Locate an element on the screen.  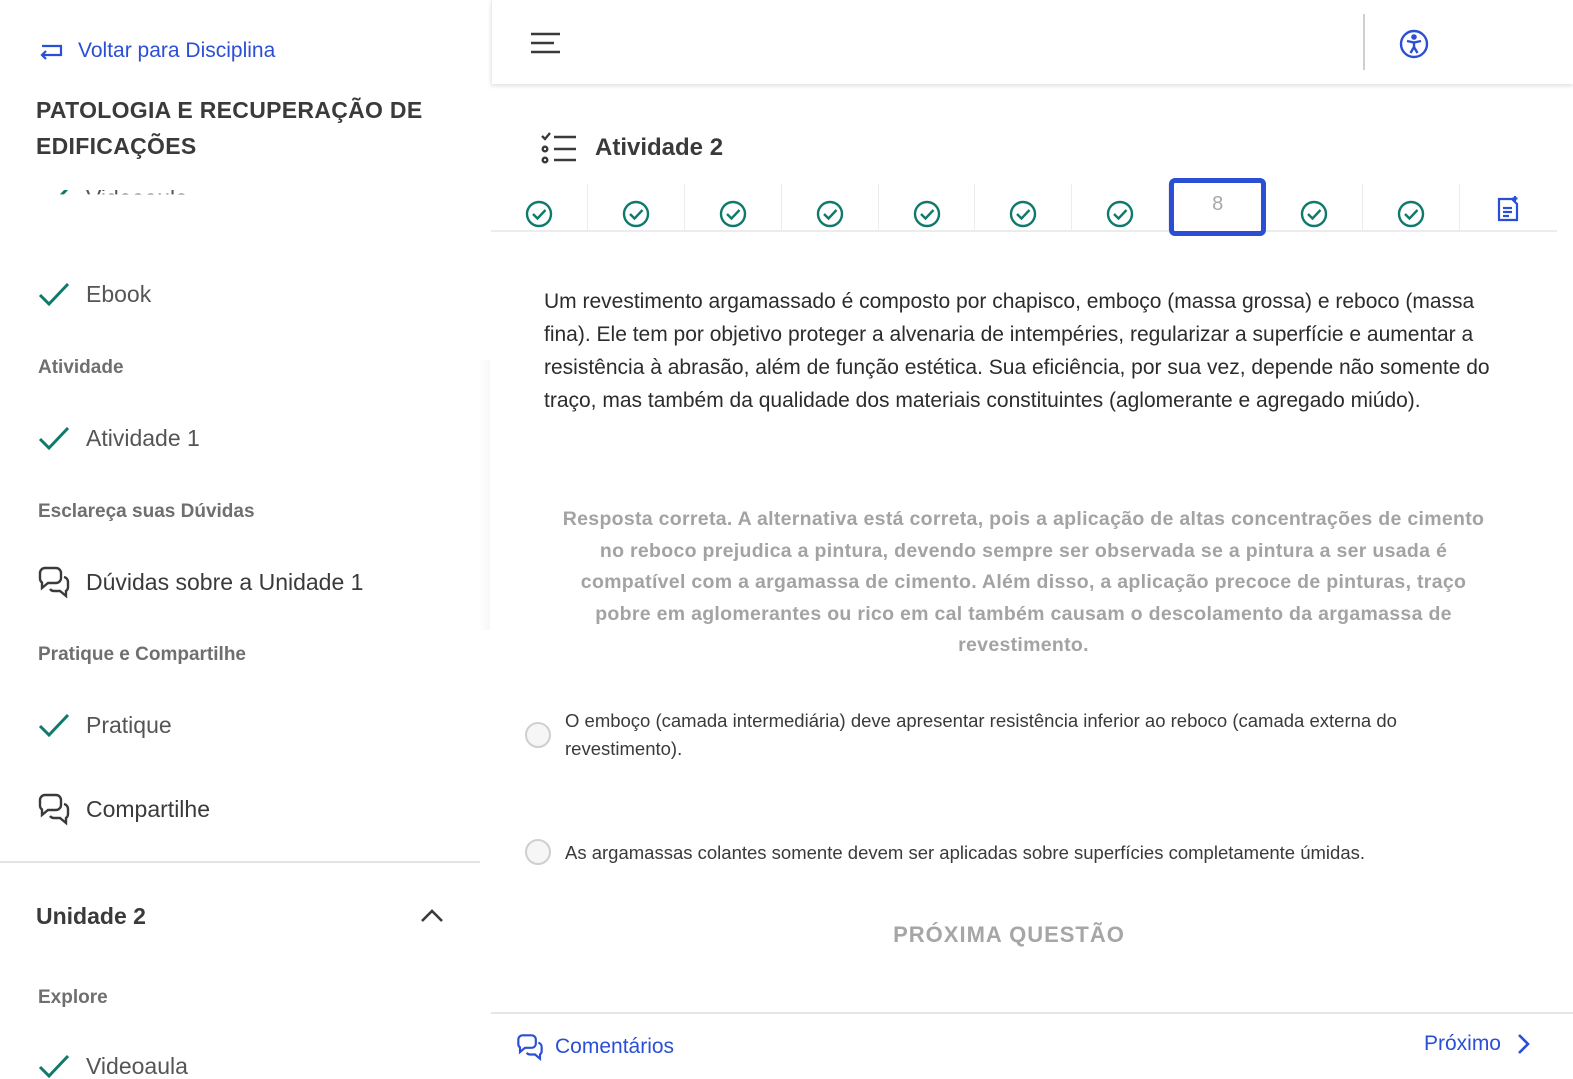
sidebar-item-ebook: Ebook is located at coordinates (93, 294).